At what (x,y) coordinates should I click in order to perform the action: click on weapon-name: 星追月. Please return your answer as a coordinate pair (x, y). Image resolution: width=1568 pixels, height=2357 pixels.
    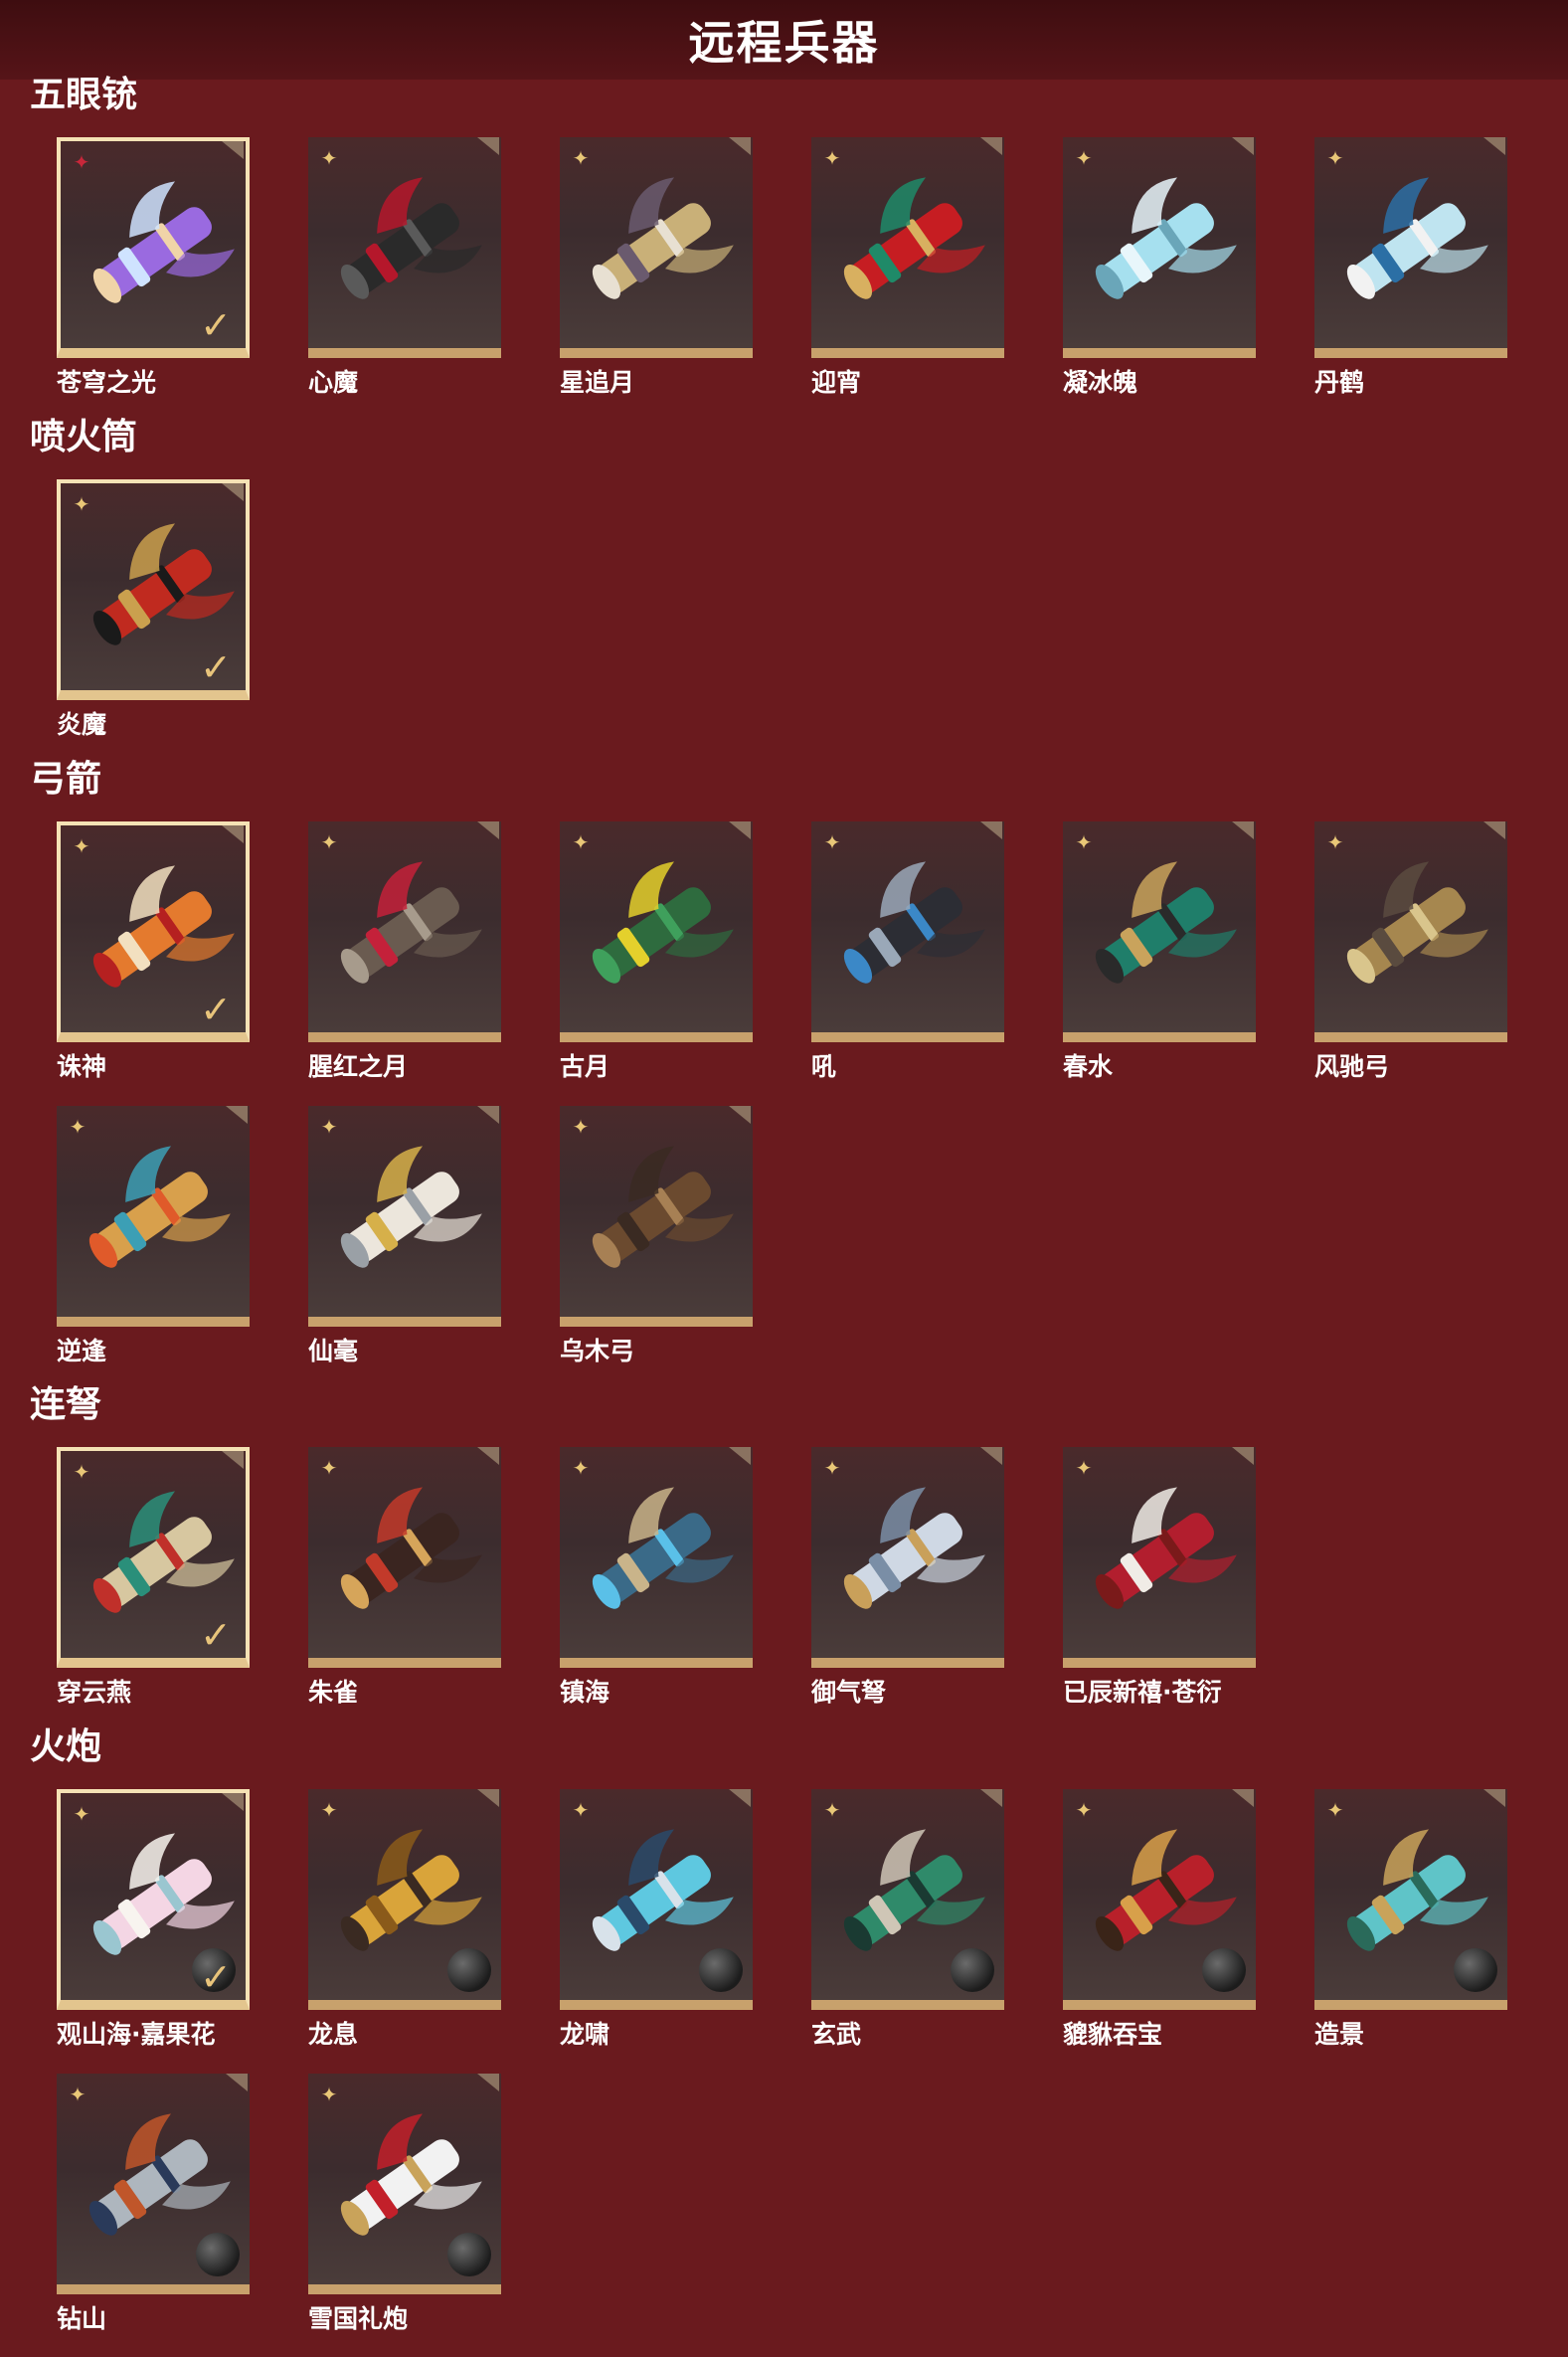
    Looking at the image, I should click on (597, 383).